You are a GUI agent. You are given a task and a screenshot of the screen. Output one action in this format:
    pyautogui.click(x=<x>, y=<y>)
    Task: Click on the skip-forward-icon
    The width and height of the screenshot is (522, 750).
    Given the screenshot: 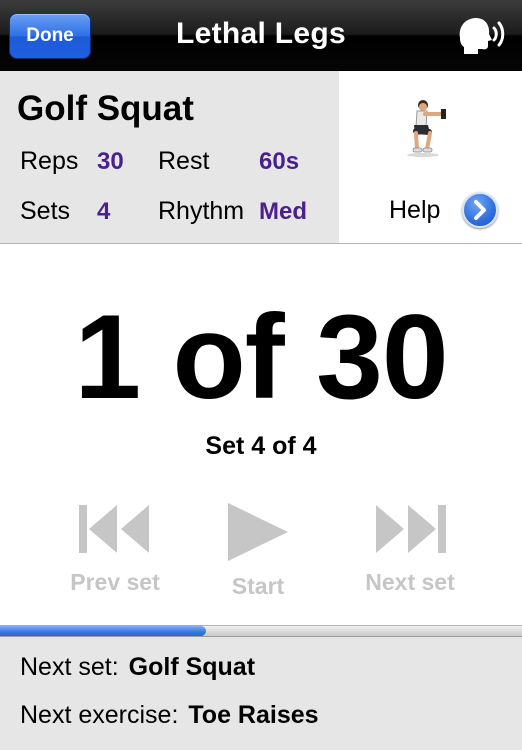 What is the action you would take?
    pyautogui.click(x=411, y=529)
    